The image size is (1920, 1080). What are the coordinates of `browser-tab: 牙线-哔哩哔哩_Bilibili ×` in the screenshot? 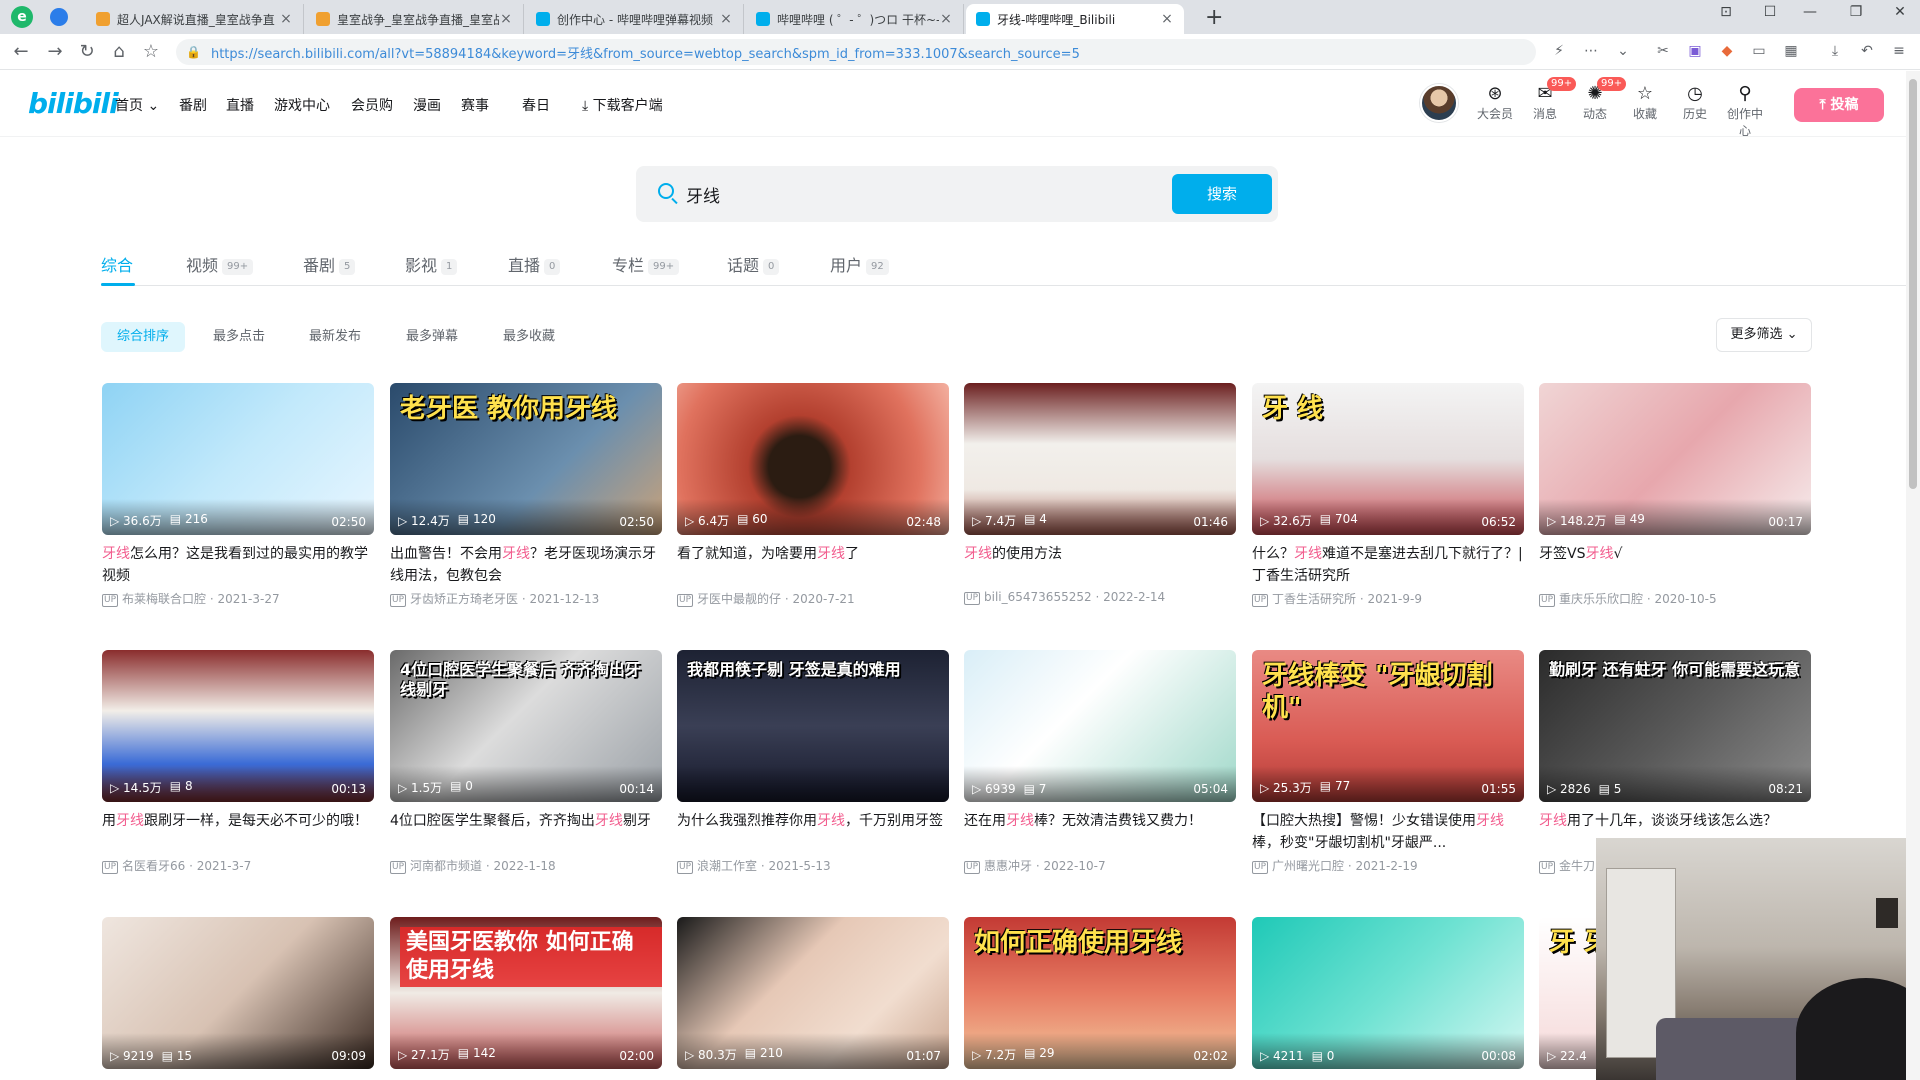 It's located at (1075, 19).